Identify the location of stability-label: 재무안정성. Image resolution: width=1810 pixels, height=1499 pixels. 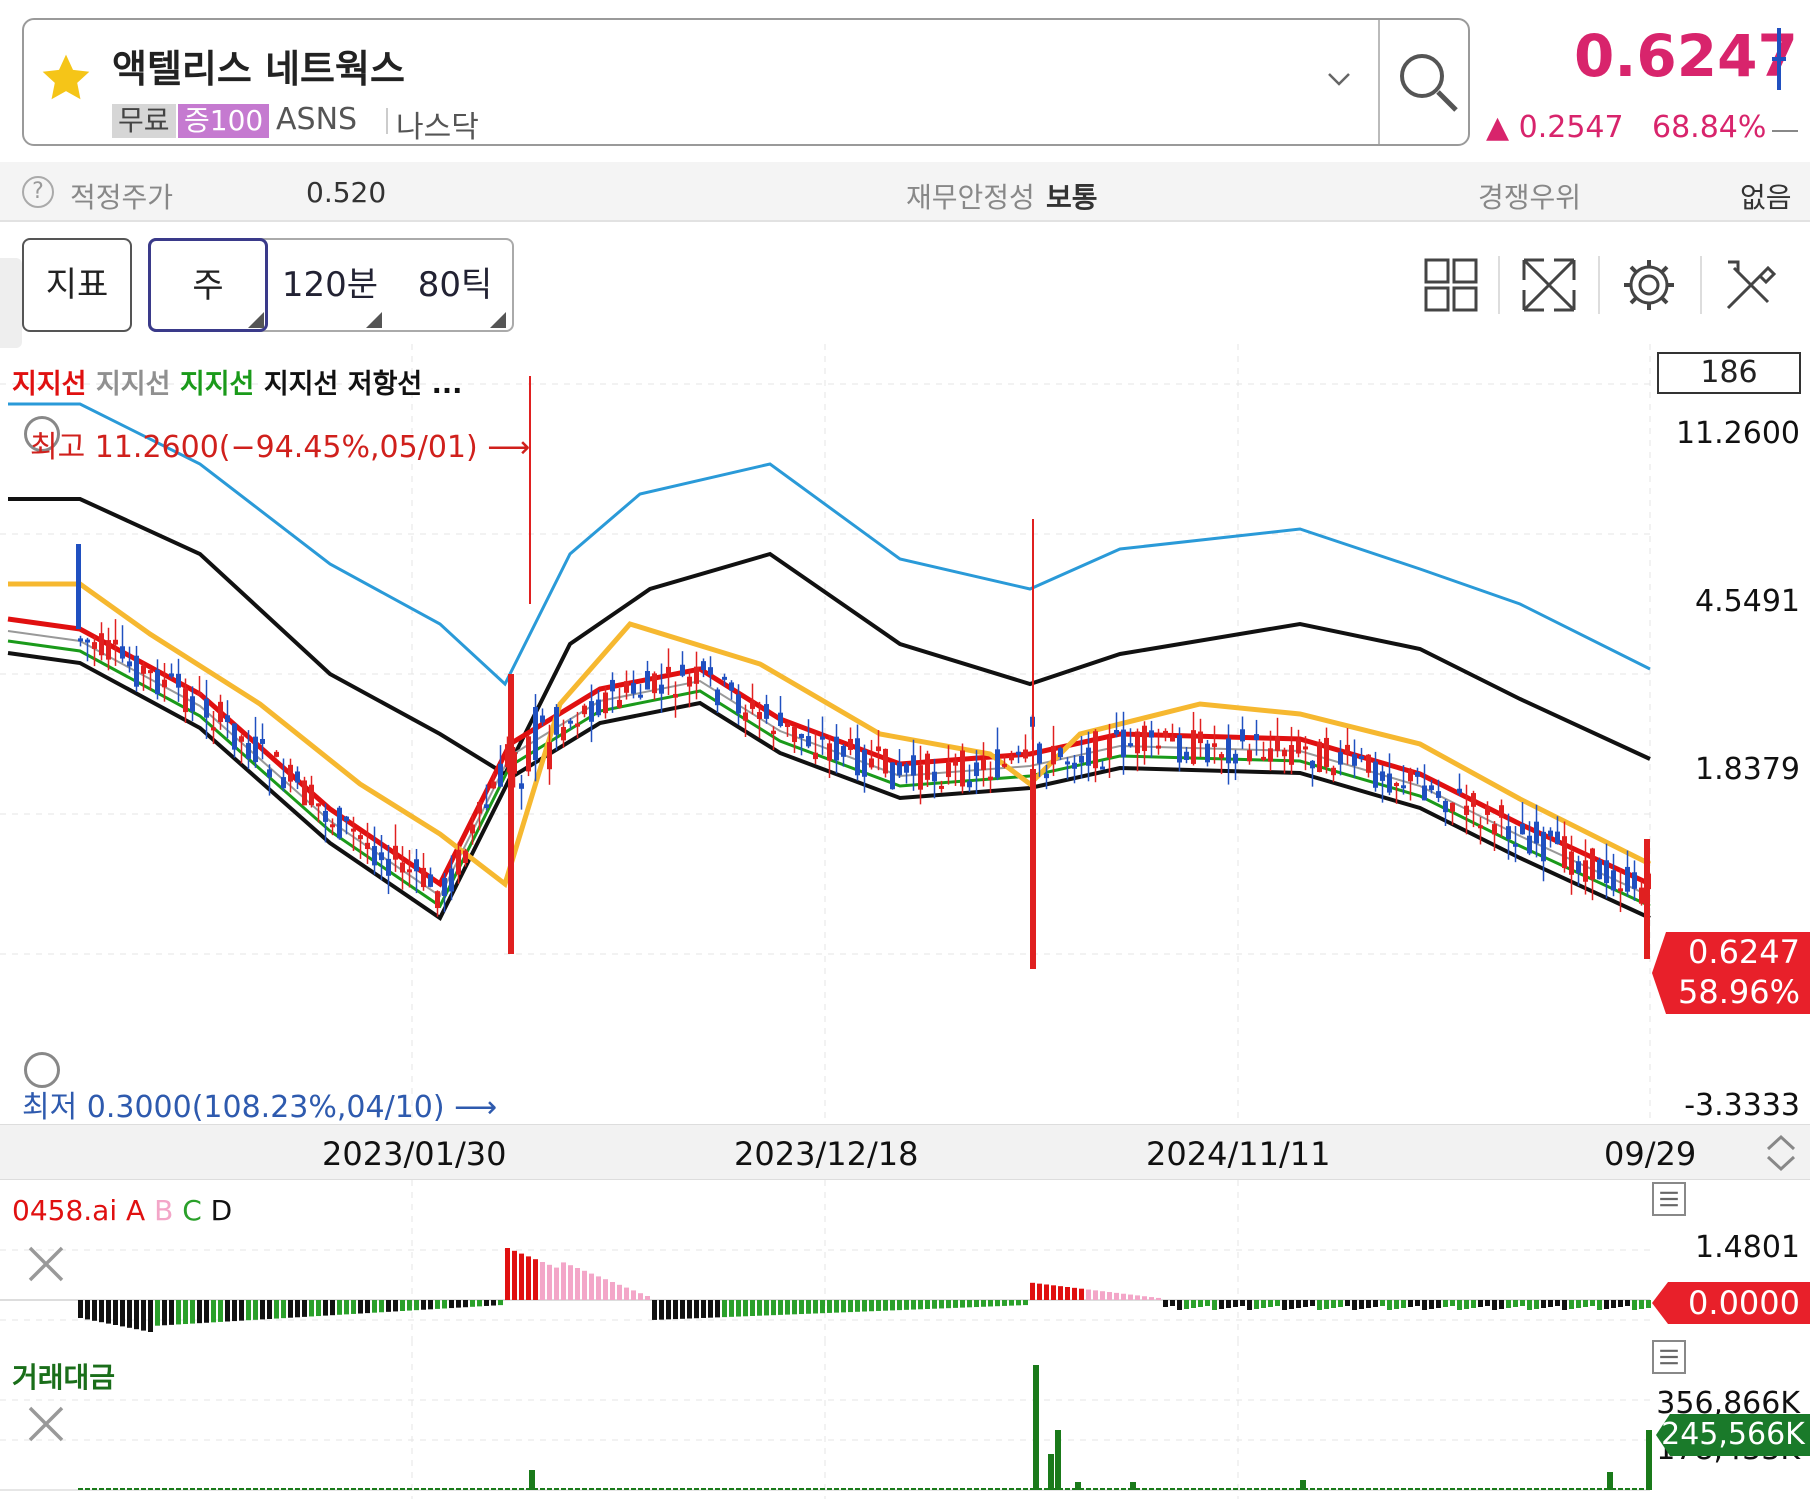
(970, 197).